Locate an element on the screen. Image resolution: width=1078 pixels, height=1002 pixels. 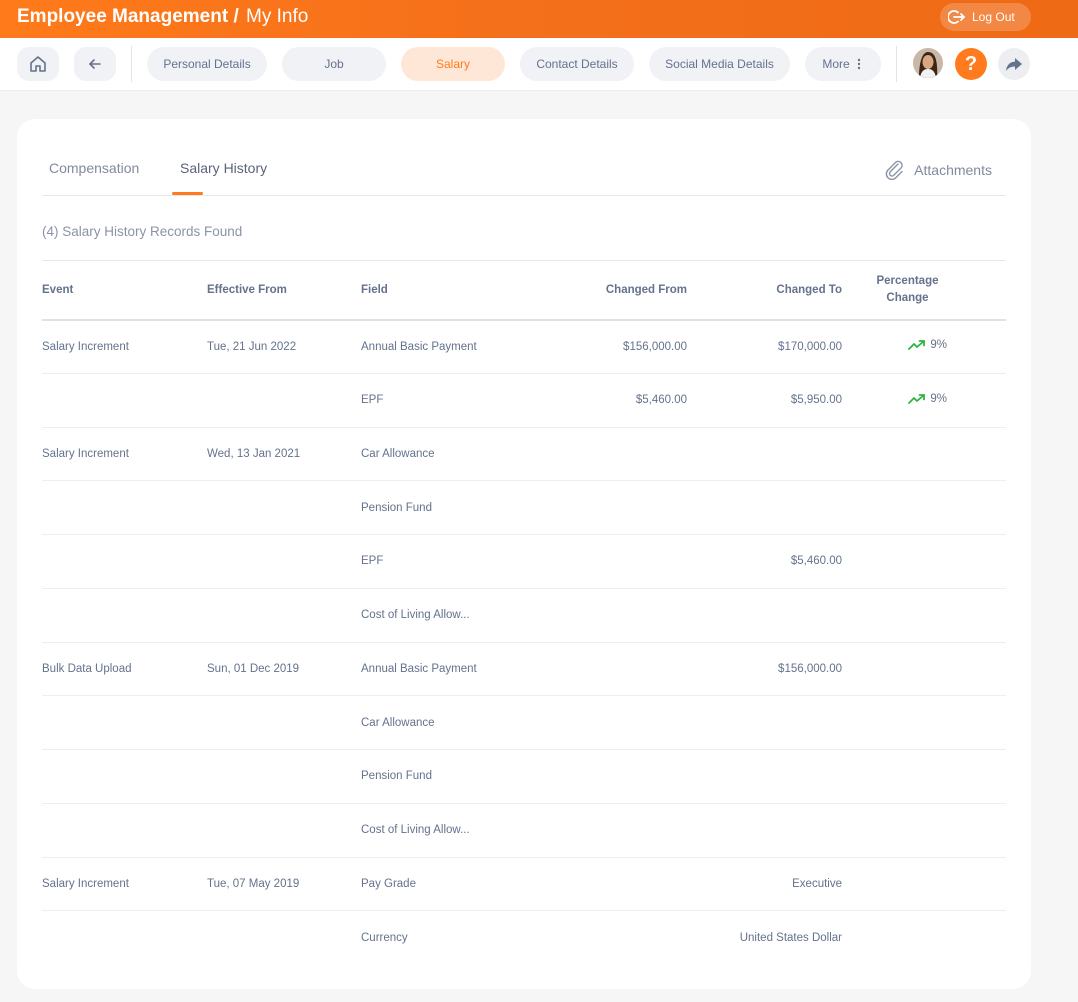
home-icon is located at coordinates (38, 64).